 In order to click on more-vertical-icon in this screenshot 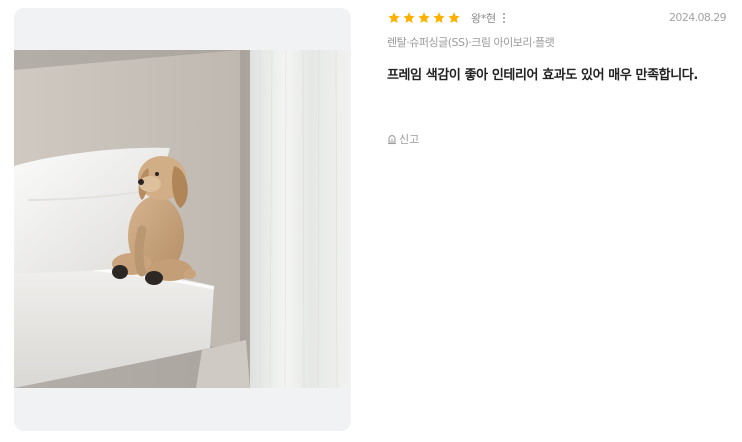, I will do `click(504, 17)`.